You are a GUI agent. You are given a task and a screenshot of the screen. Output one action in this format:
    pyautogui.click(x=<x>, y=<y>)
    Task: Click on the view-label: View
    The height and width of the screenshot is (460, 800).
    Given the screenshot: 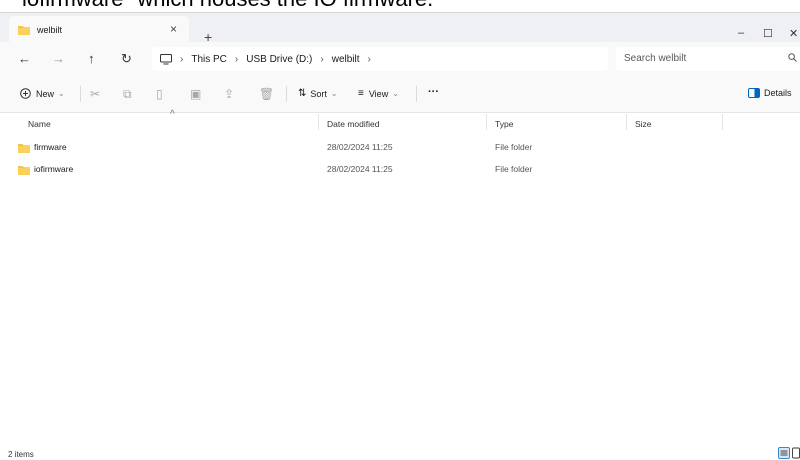 What is the action you would take?
    pyautogui.click(x=378, y=93)
    